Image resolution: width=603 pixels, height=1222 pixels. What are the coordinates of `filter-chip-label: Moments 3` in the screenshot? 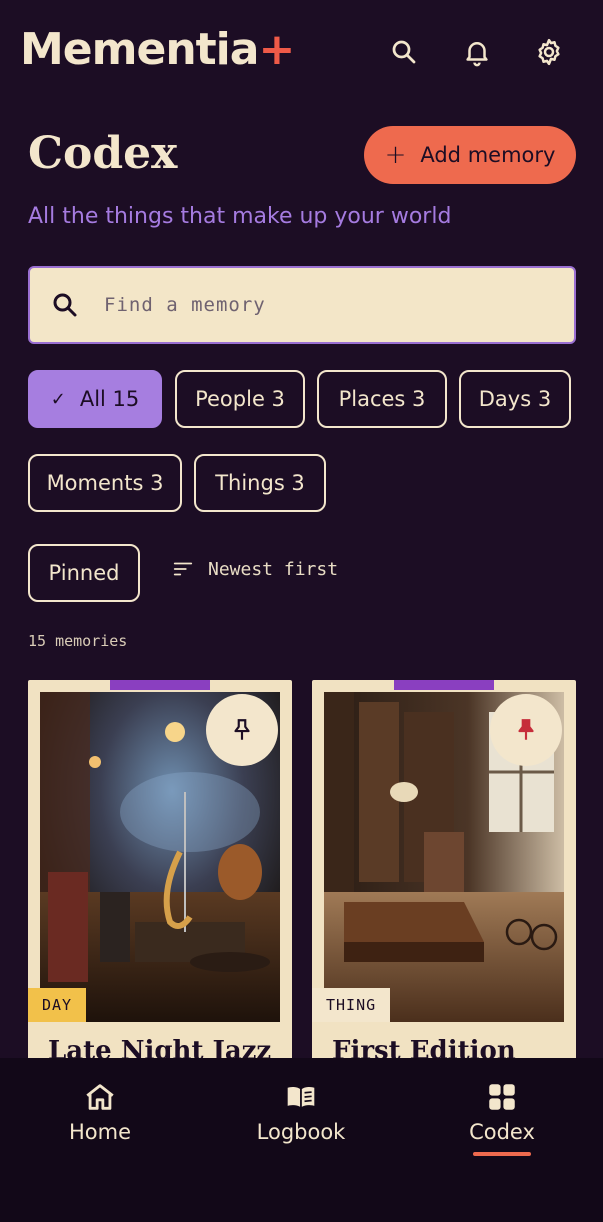 It's located at (105, 483).